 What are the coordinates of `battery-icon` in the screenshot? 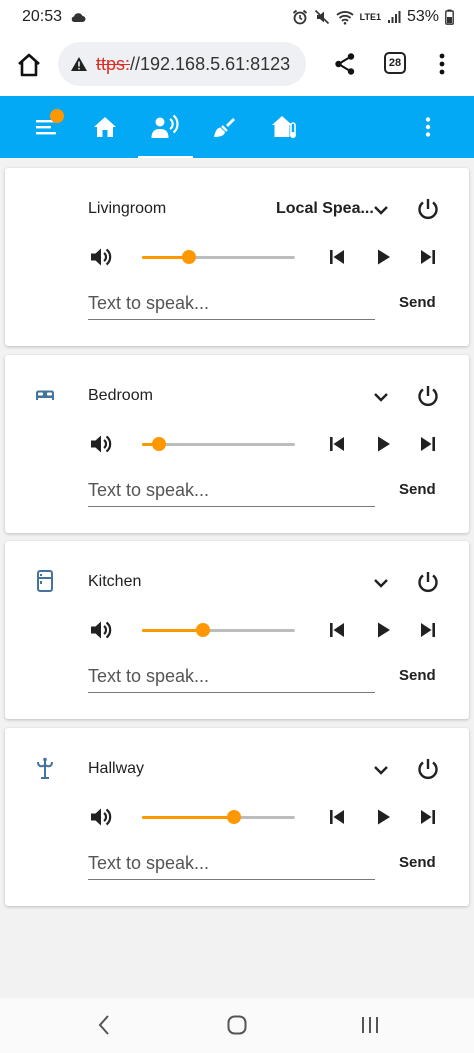 It's located at (449, 17).